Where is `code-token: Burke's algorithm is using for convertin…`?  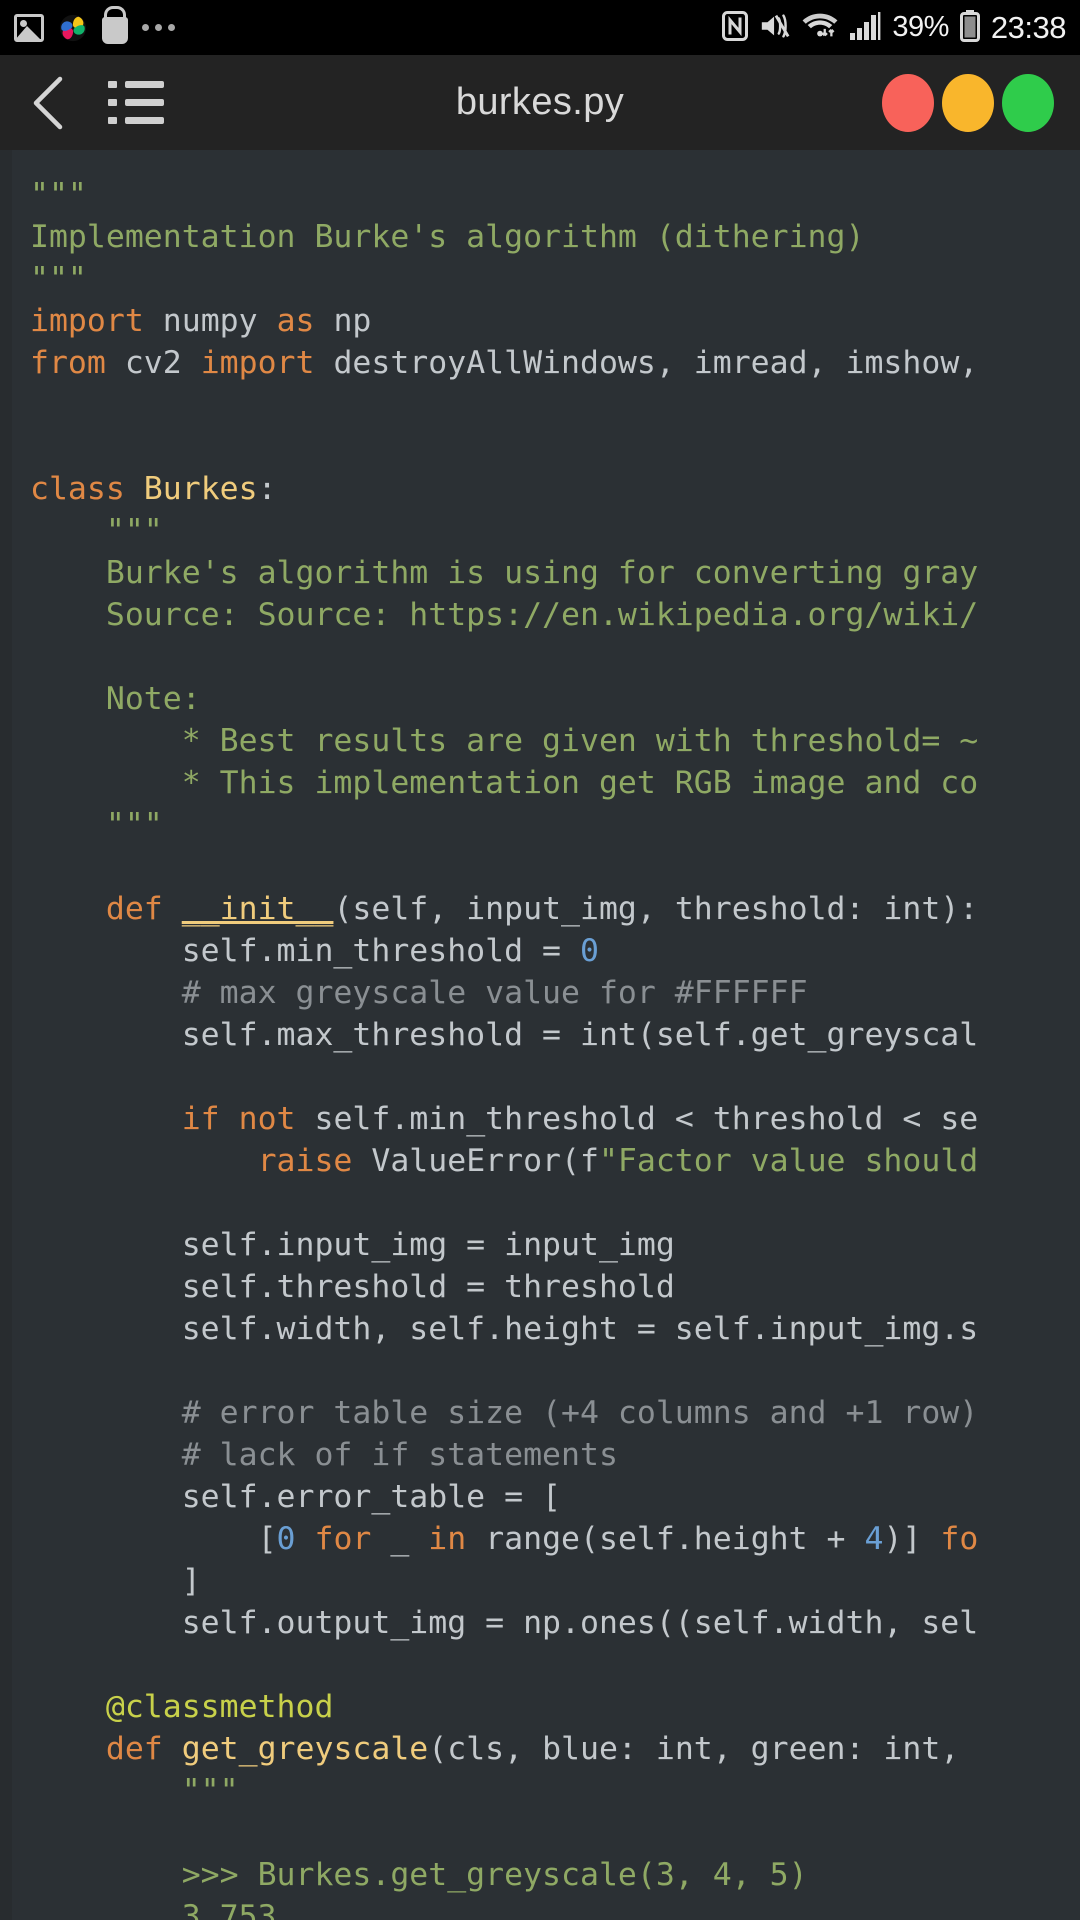
code-token: Burke's algorithm is using for convertin… is located at coordinates (504, 573).